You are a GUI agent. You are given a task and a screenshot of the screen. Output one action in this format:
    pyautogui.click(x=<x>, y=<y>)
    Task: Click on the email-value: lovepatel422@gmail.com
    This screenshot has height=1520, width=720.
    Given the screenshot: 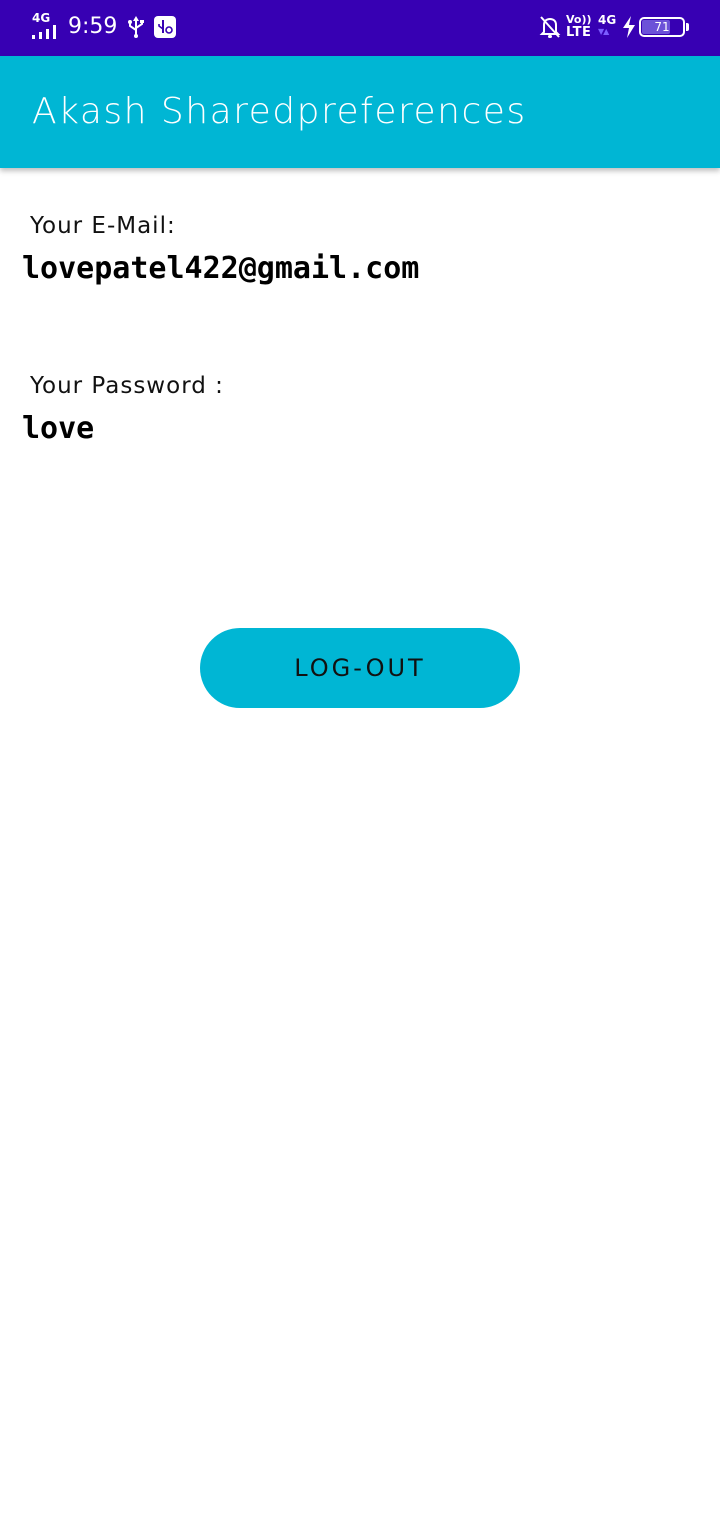 What is the action you would take?
    pyautogui.click(x=221, y=268)
    